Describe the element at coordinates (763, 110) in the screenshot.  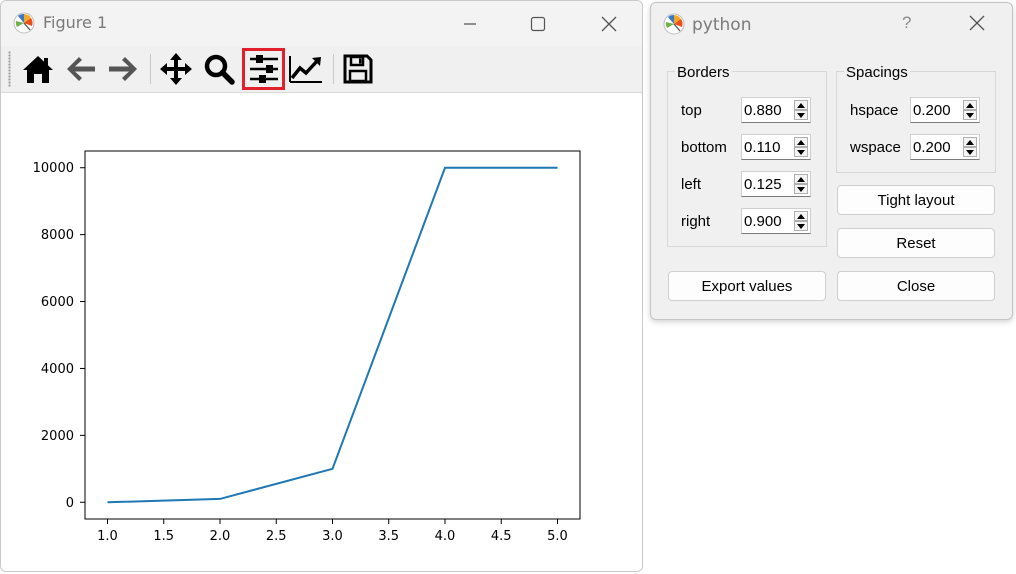
I see `top-value: 0.880` at that location.